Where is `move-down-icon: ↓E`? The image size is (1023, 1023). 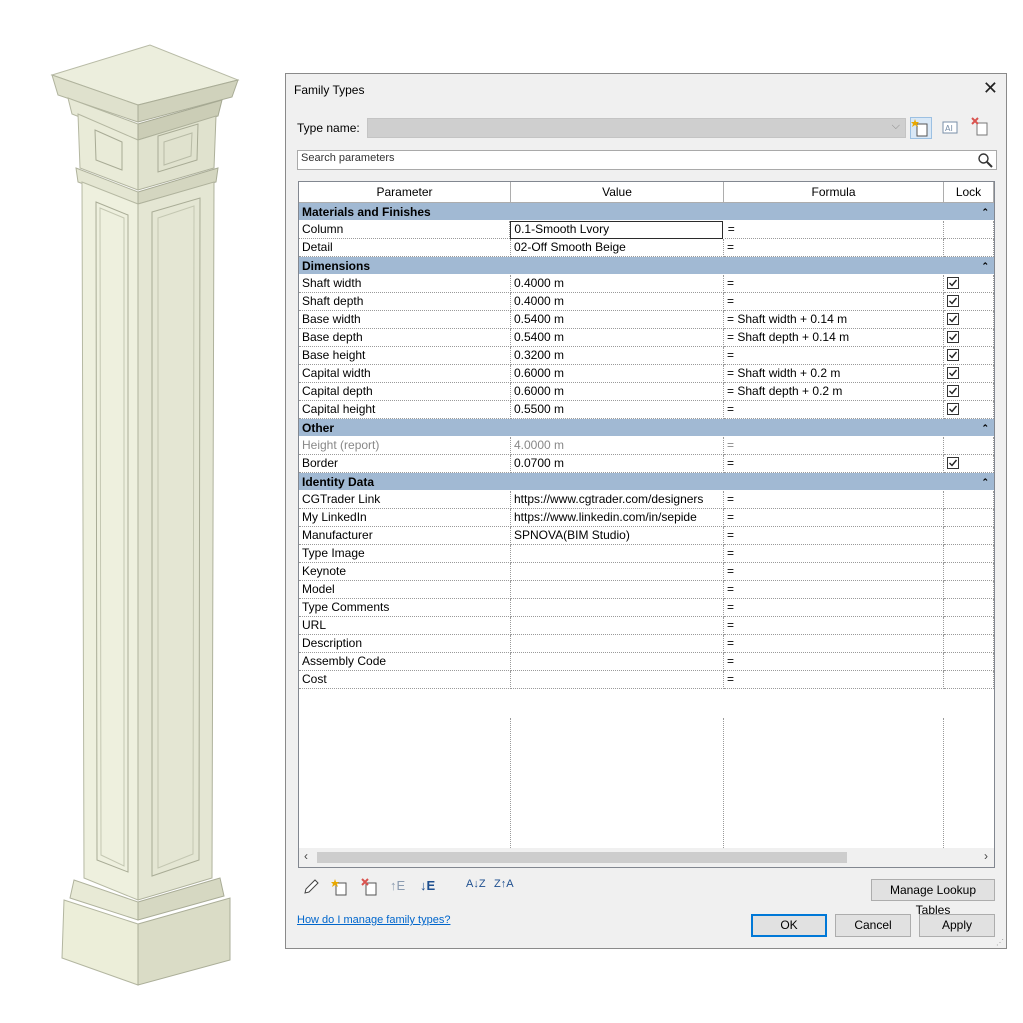
move-down-icon: ↓E is located at coordinates (427, 888).